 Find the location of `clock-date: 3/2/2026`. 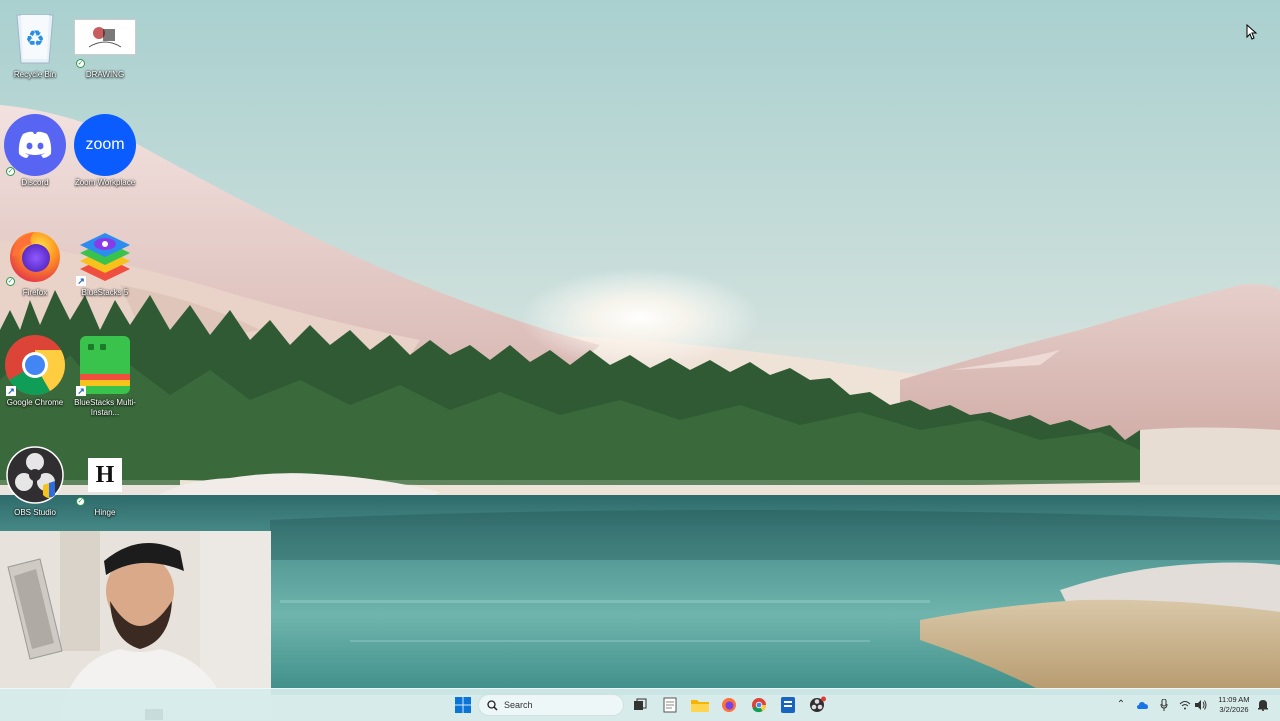

clock-date: 3/2/2026 is located at coordinates (1234, 709).